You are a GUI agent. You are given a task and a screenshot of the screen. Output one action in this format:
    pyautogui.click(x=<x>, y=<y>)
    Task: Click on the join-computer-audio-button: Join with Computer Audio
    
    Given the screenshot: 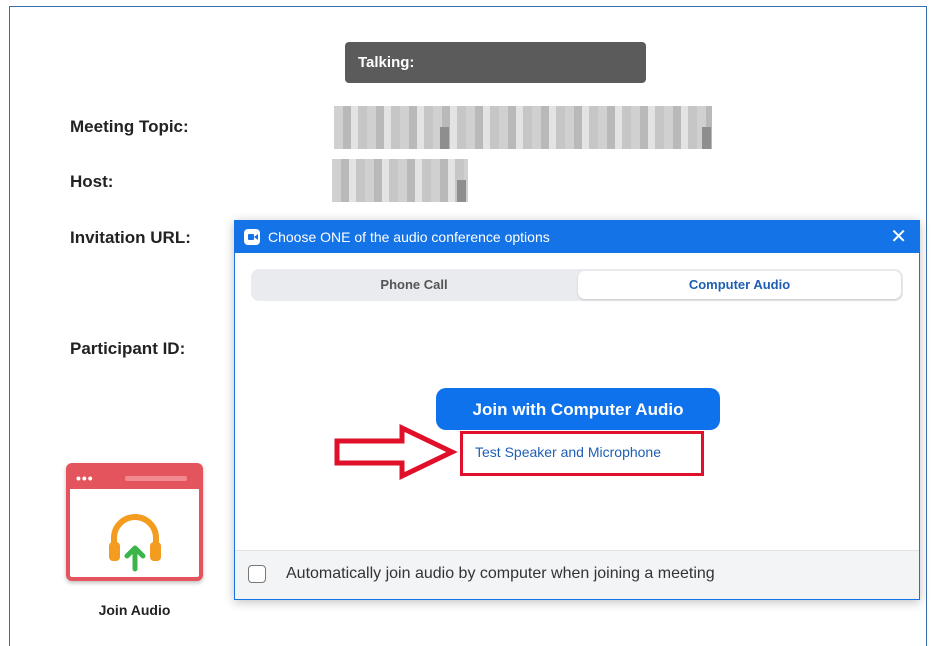 What is the action you would take?
    pyautogui.click(x=578, y=409)
    